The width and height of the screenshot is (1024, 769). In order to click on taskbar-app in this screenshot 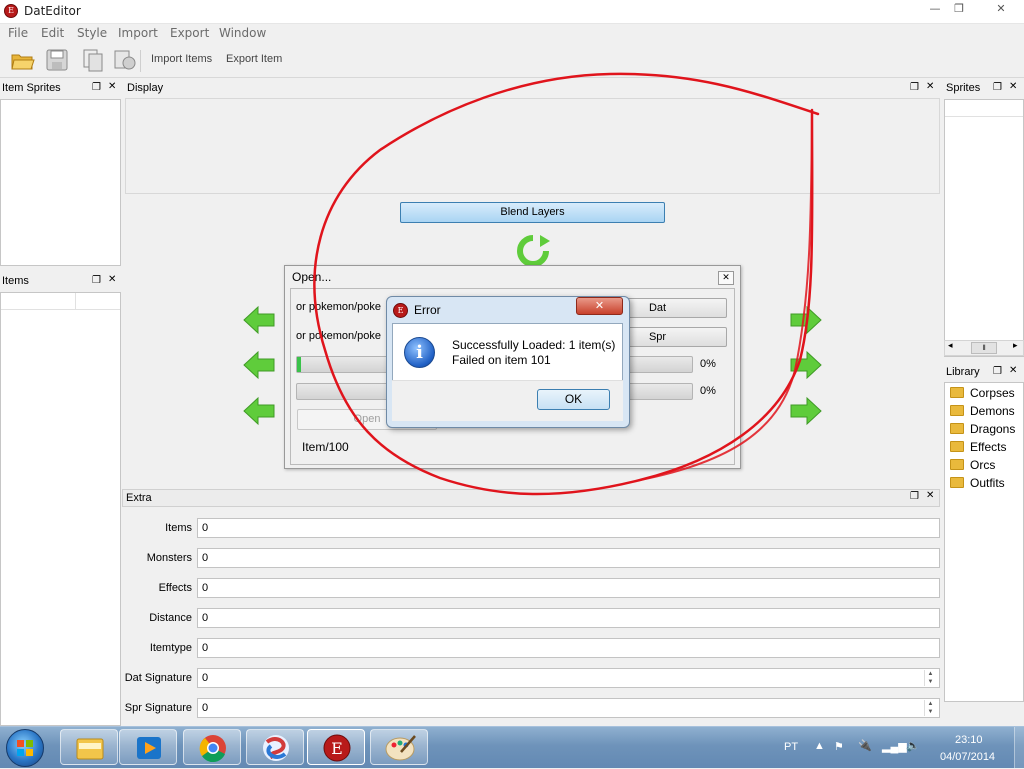, I will do `click(275, 747)`.